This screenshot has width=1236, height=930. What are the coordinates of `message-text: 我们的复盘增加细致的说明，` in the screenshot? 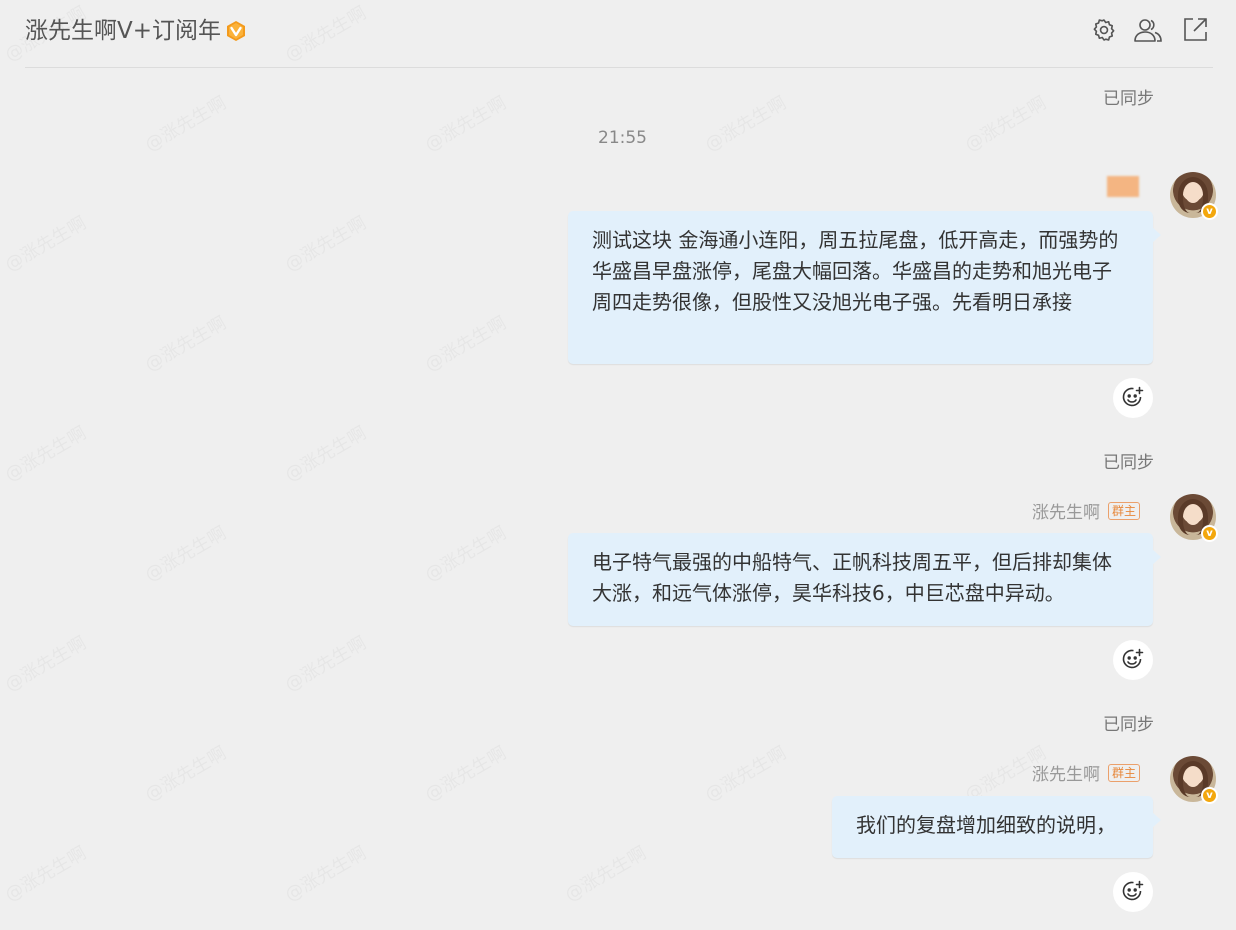 It's located at (986, 825).